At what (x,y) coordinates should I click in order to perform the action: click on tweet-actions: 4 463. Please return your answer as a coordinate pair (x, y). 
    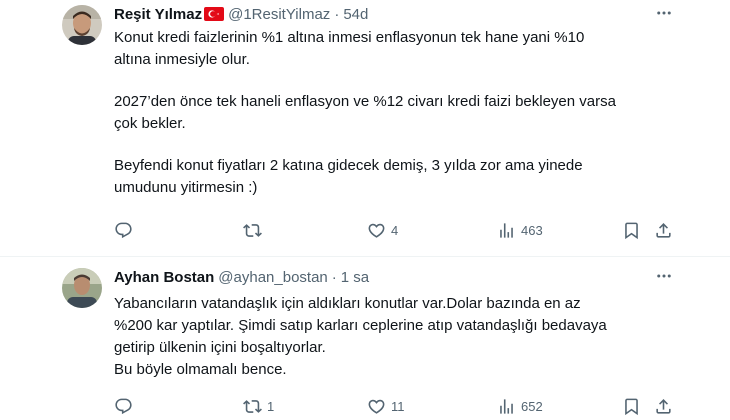
    Looking at the image, I should click on (365, 230).